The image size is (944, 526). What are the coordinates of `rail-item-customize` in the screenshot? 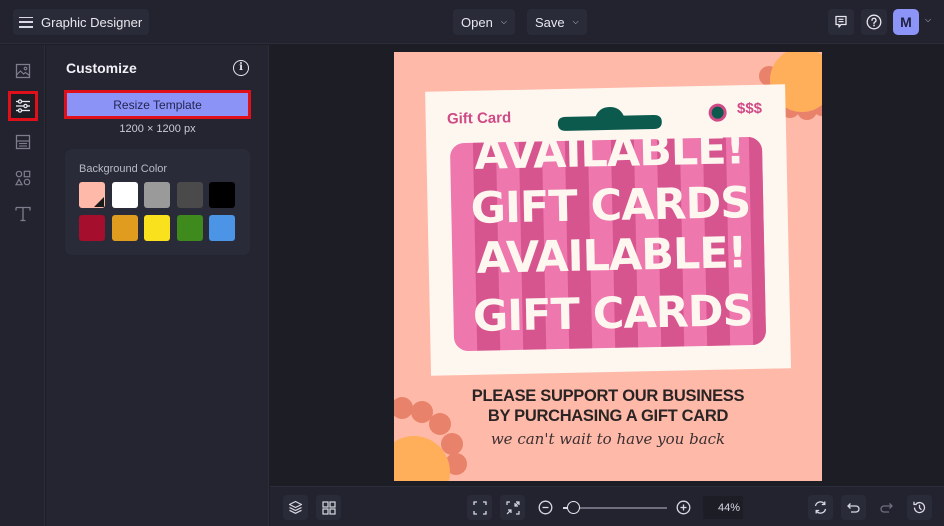 It's located at (23, 106).